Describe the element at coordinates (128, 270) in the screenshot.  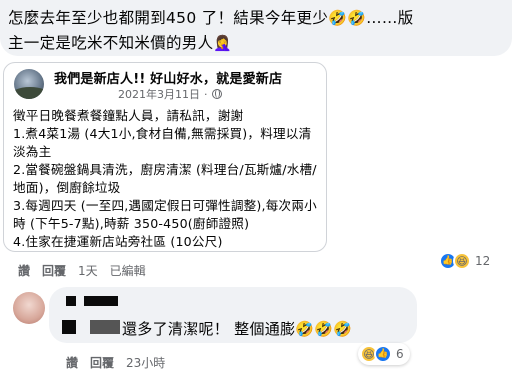
I see `edited-label: 已編輯` at that location.